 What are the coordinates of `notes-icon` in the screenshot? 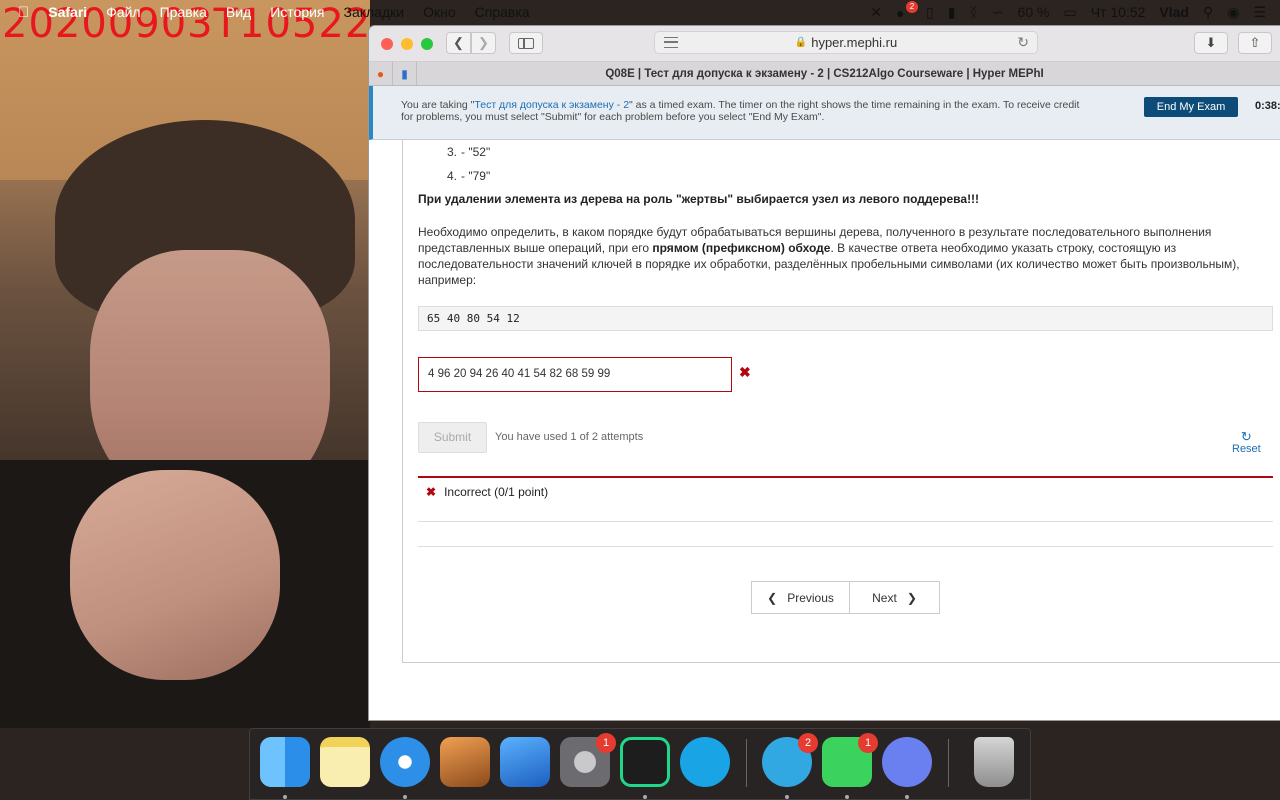 It's located at (345, 762).